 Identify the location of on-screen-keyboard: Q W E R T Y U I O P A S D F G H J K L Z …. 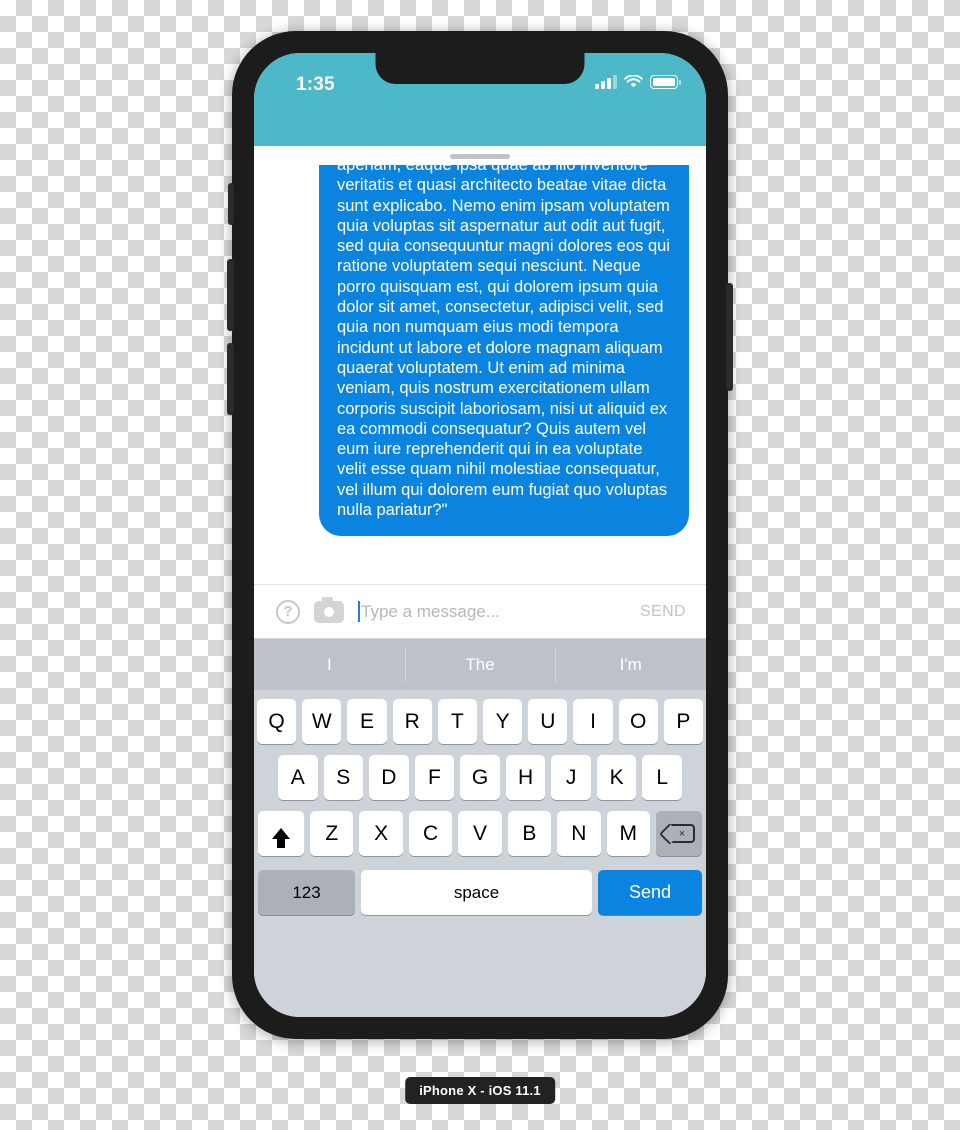
(480, 853).